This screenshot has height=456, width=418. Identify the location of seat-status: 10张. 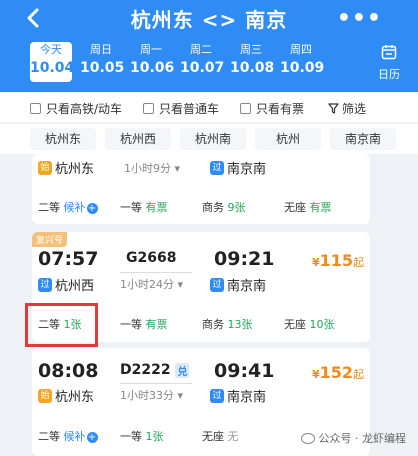
(322, 324).